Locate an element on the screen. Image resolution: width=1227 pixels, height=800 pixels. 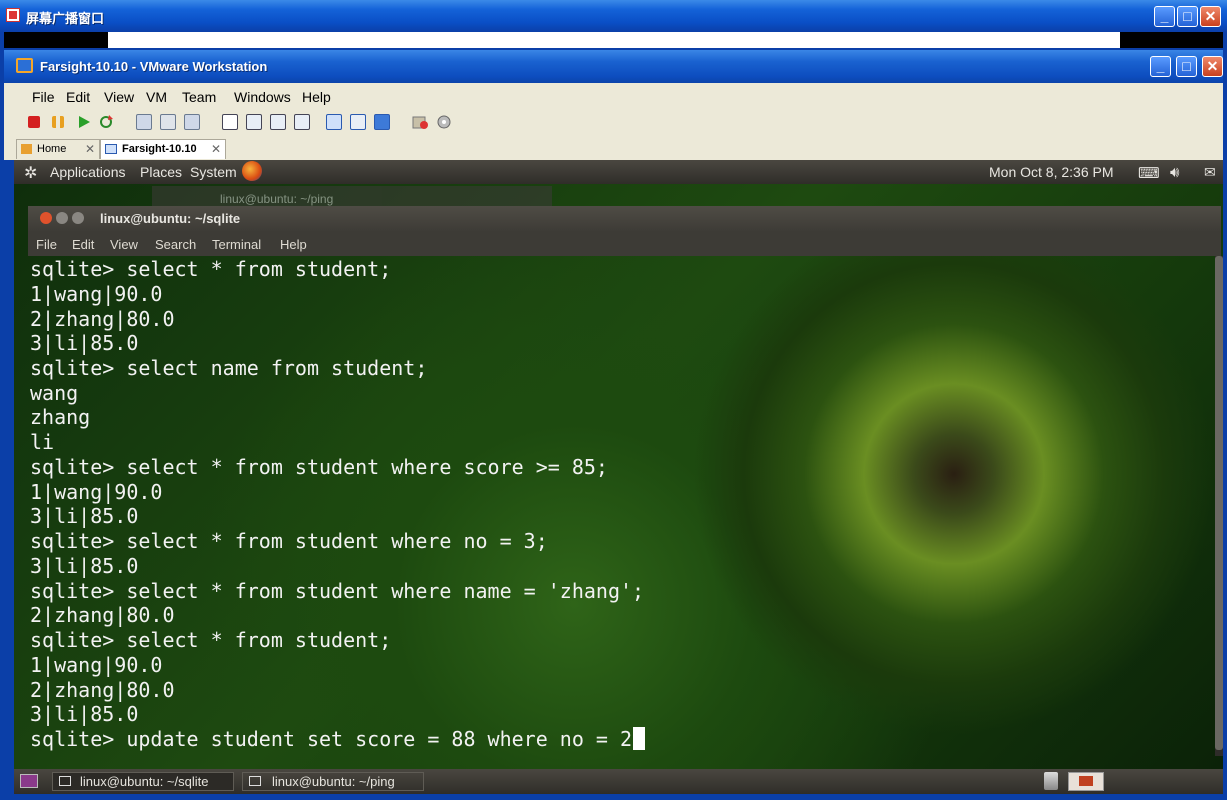
terminal-menu-edit: Edit is located at coordinates (83, 244).